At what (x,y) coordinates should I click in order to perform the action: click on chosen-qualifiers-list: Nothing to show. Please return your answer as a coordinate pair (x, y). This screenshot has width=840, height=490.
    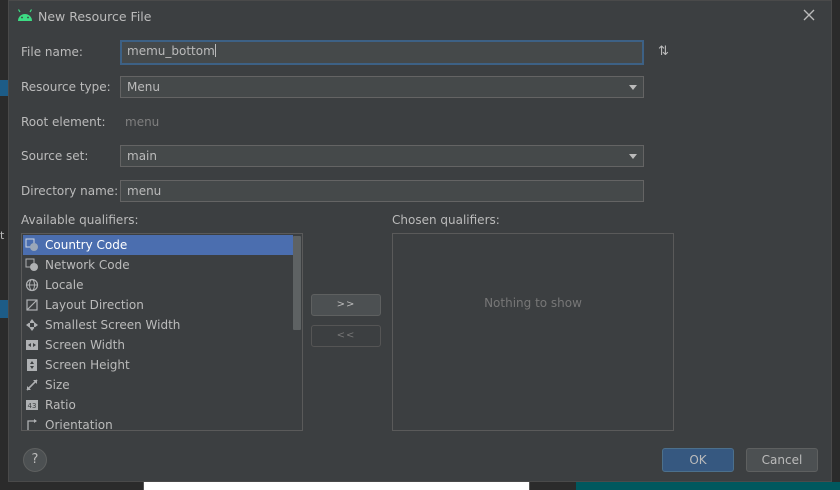
    Looking at the image, I should click on (533, 332).